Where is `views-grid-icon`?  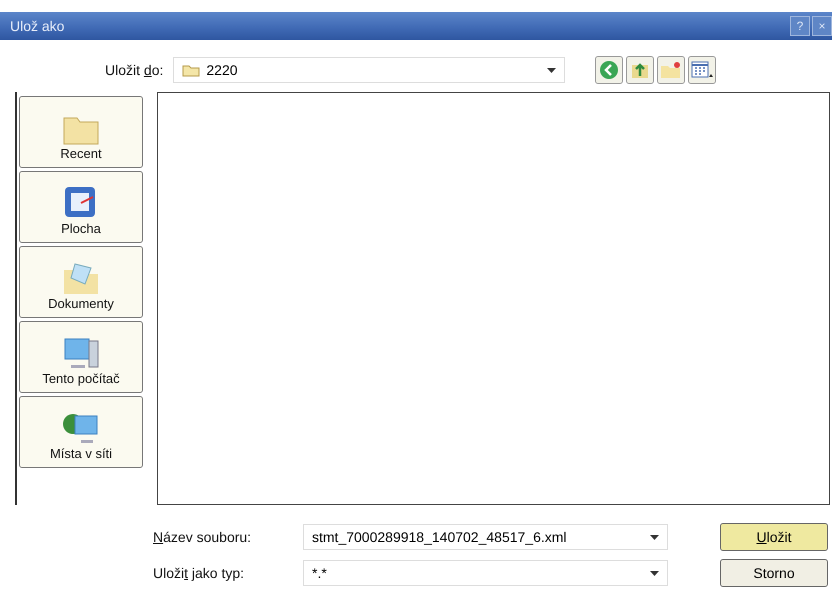 views-grid-icon is located at coordinates (702, 70).